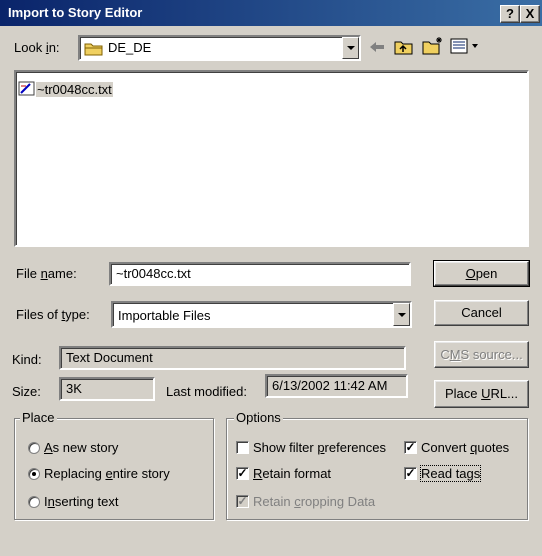 The height and width of the screenshot is (556, 542). What do you see at coordinates (26, 391) in the screenshot?
I see `size-label: Size:` at bounding box center [26, 391].